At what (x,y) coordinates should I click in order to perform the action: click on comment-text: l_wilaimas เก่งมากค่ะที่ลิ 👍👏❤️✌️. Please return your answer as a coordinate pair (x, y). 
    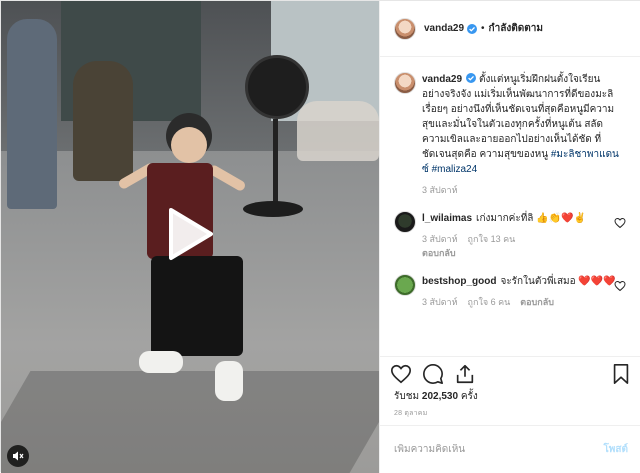
    Looking at the image, I should click on (522, 218).